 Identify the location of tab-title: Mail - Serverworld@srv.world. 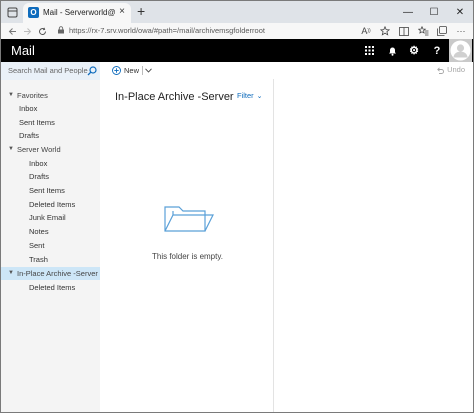
(79, 12).